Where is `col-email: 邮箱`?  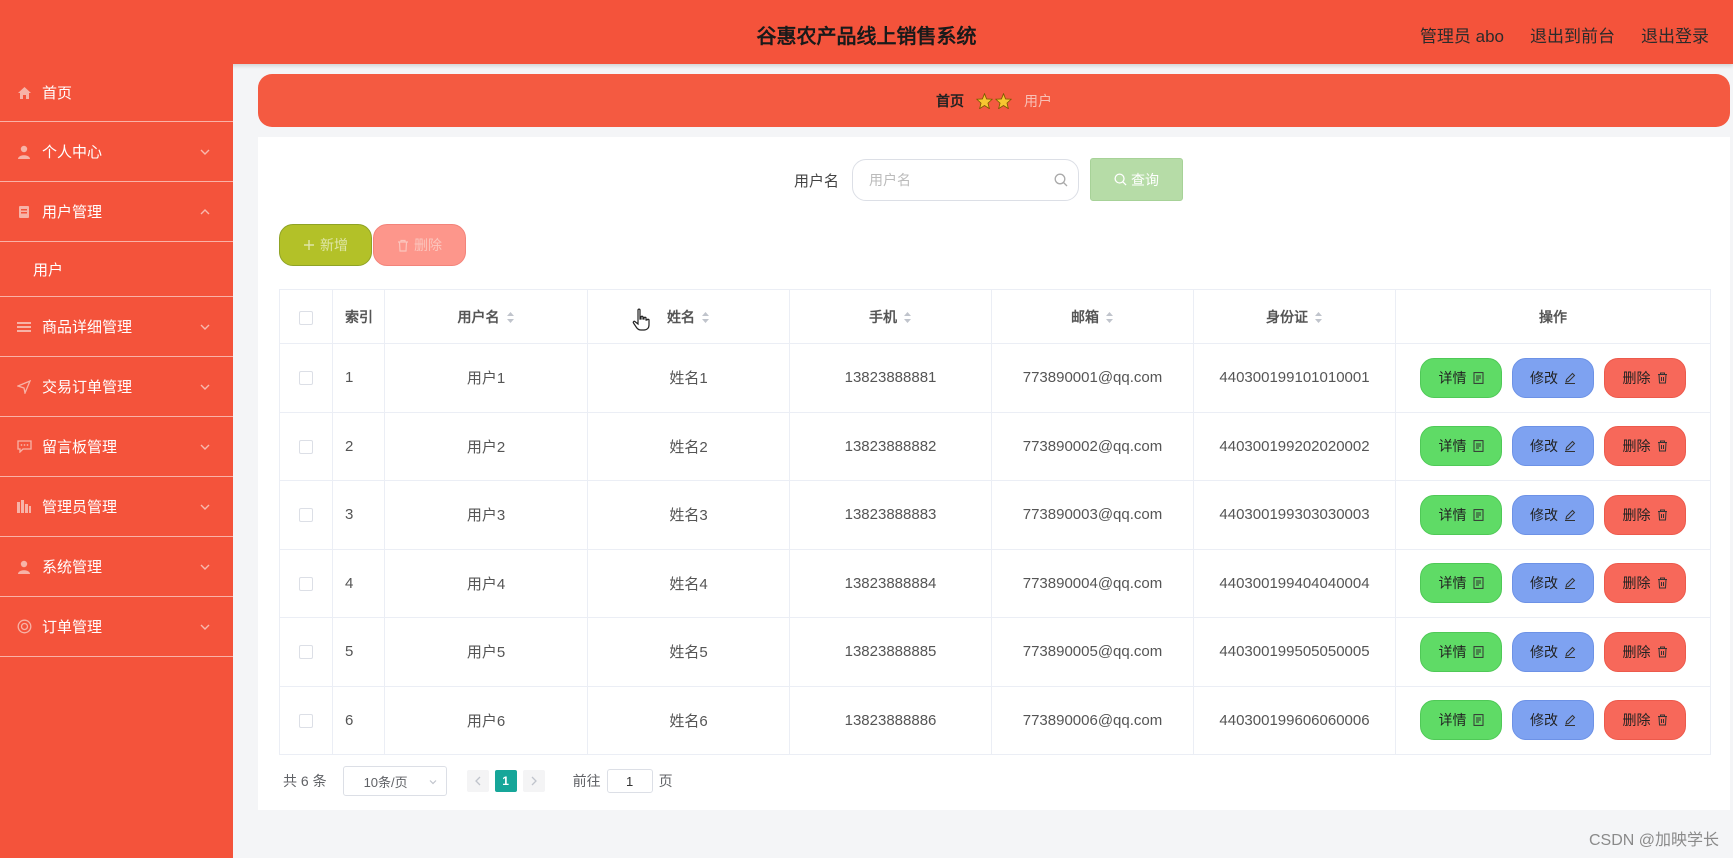 col-email: 邮箱 is located at coordinates (1092, 316).